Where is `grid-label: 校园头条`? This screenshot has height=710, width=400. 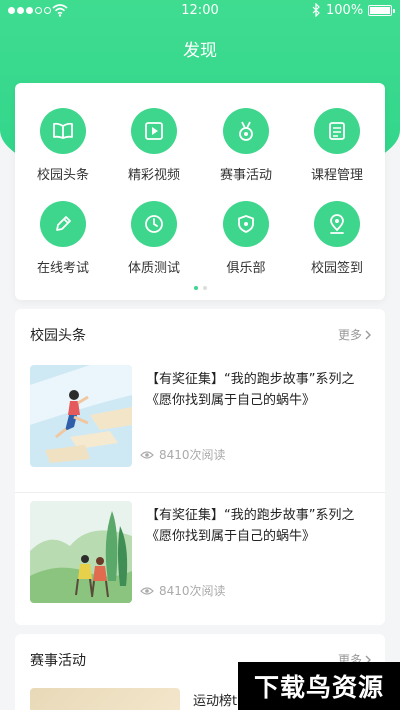
grid-label: 校园头条 is located at coordinates (62, 175).